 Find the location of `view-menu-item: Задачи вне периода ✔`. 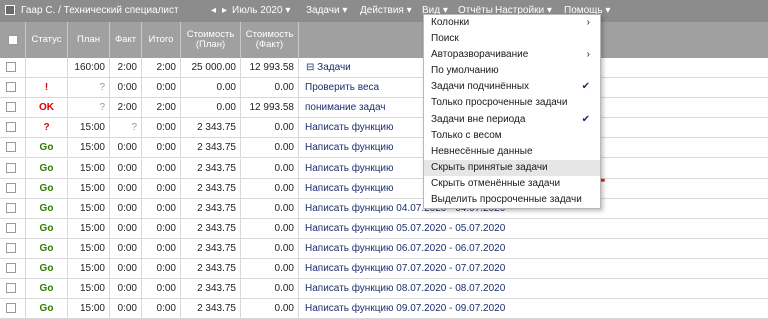

view-menu-item: Задачи вне периода ✔ is located at coordinates (512, 120).